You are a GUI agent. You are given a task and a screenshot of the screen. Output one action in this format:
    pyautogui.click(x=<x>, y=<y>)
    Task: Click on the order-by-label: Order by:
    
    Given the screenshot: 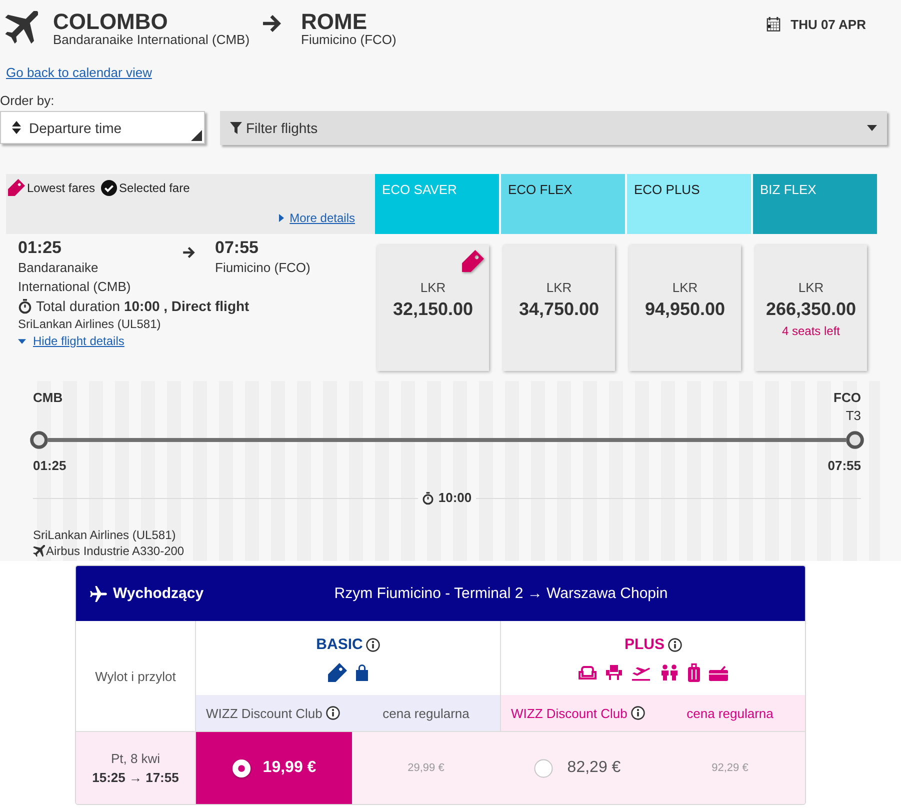 What is the action you would take?
    pyautogui.click(x=27, y=101)
    